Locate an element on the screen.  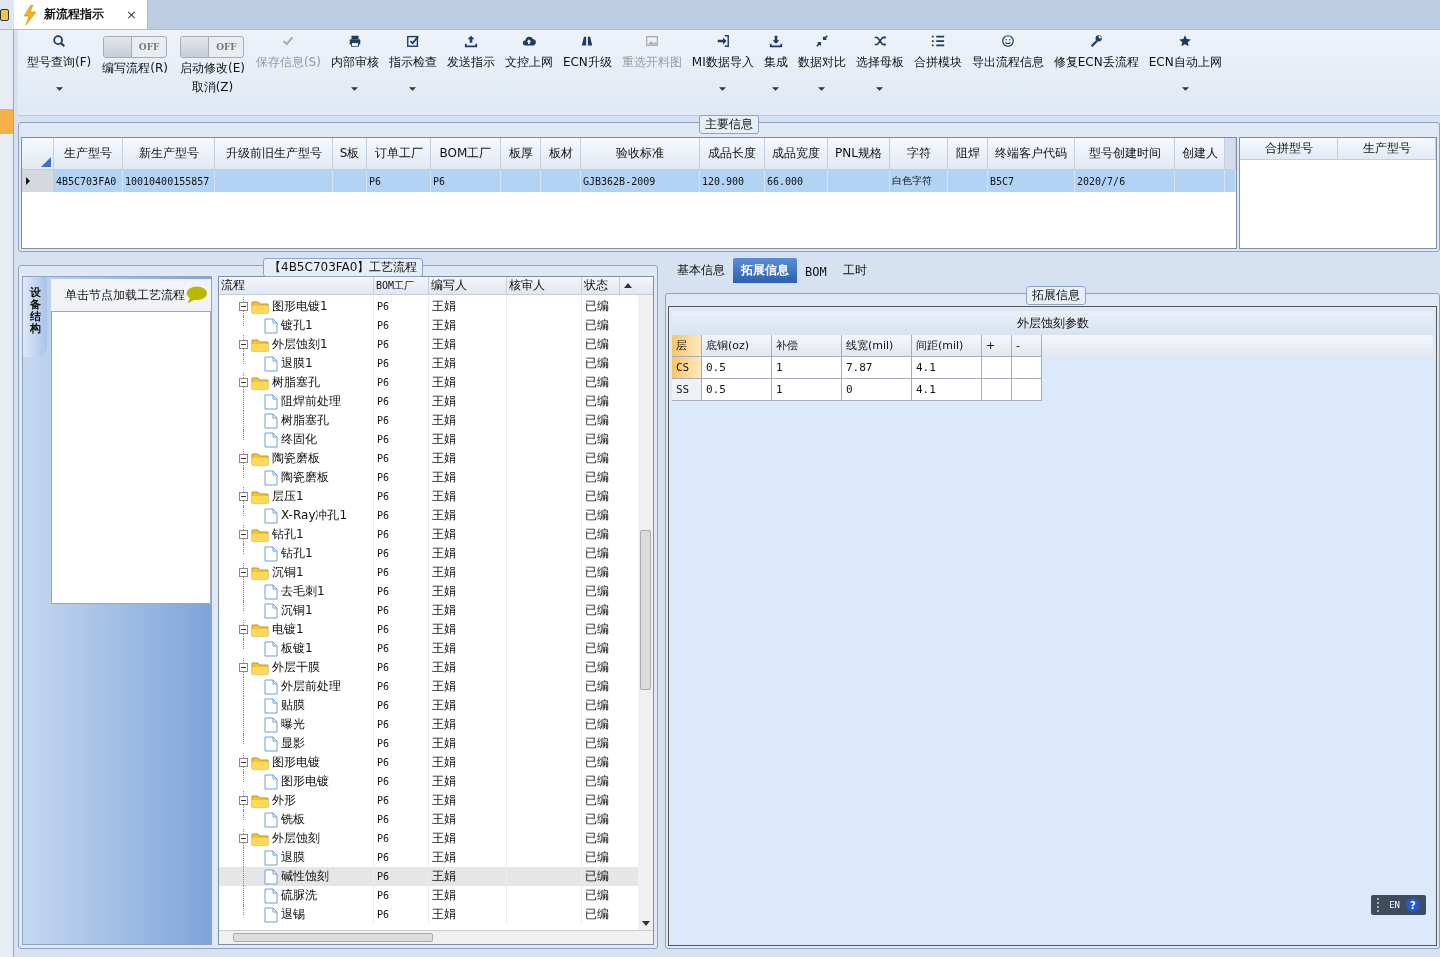
column-header: 状态 is located at coordinates (601, 285).